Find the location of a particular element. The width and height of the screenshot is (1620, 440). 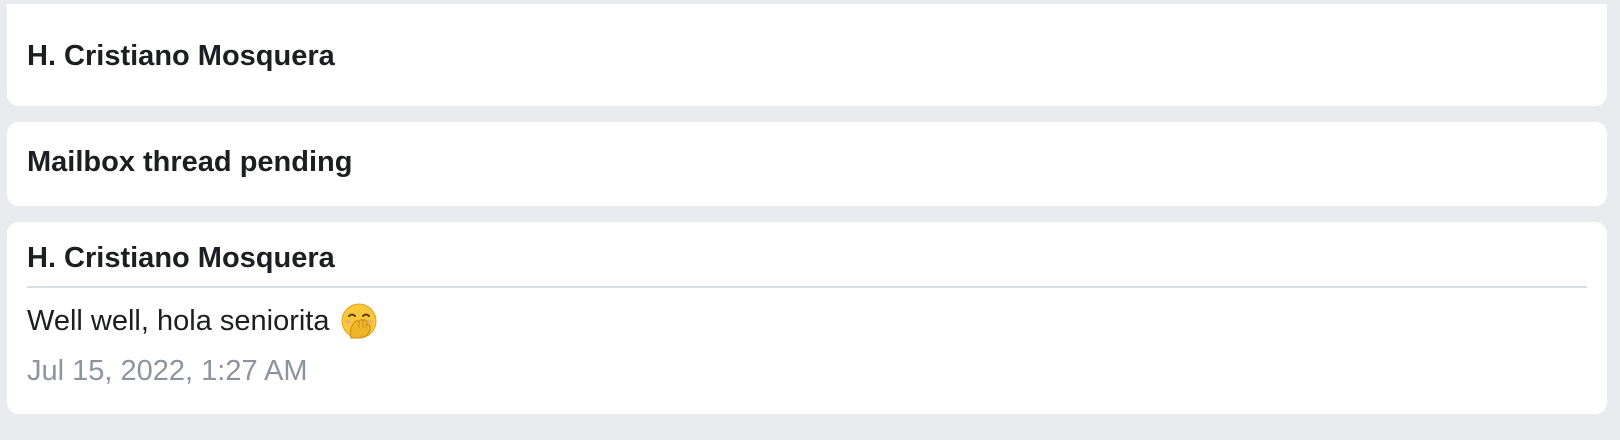

message-body: Well well, hola seniorita is located at coordinates (202, 321).